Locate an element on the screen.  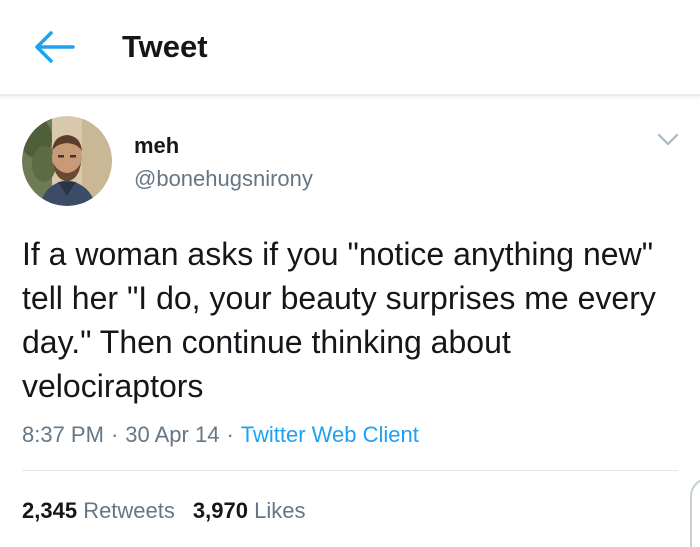
tweet-stats: 2,345 Retweets 3,970 Likes is located at coordinates (163, 511).